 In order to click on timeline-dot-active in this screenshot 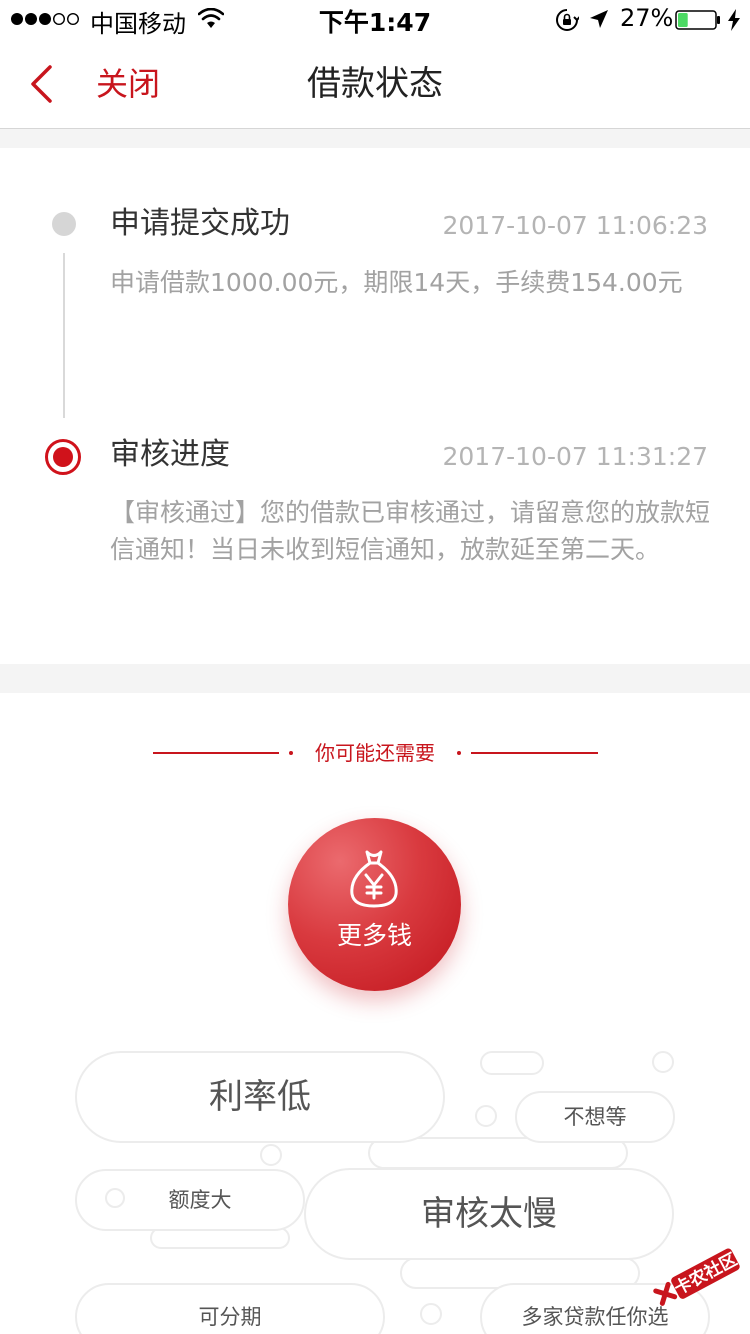, I will do `click(63, 457)`.